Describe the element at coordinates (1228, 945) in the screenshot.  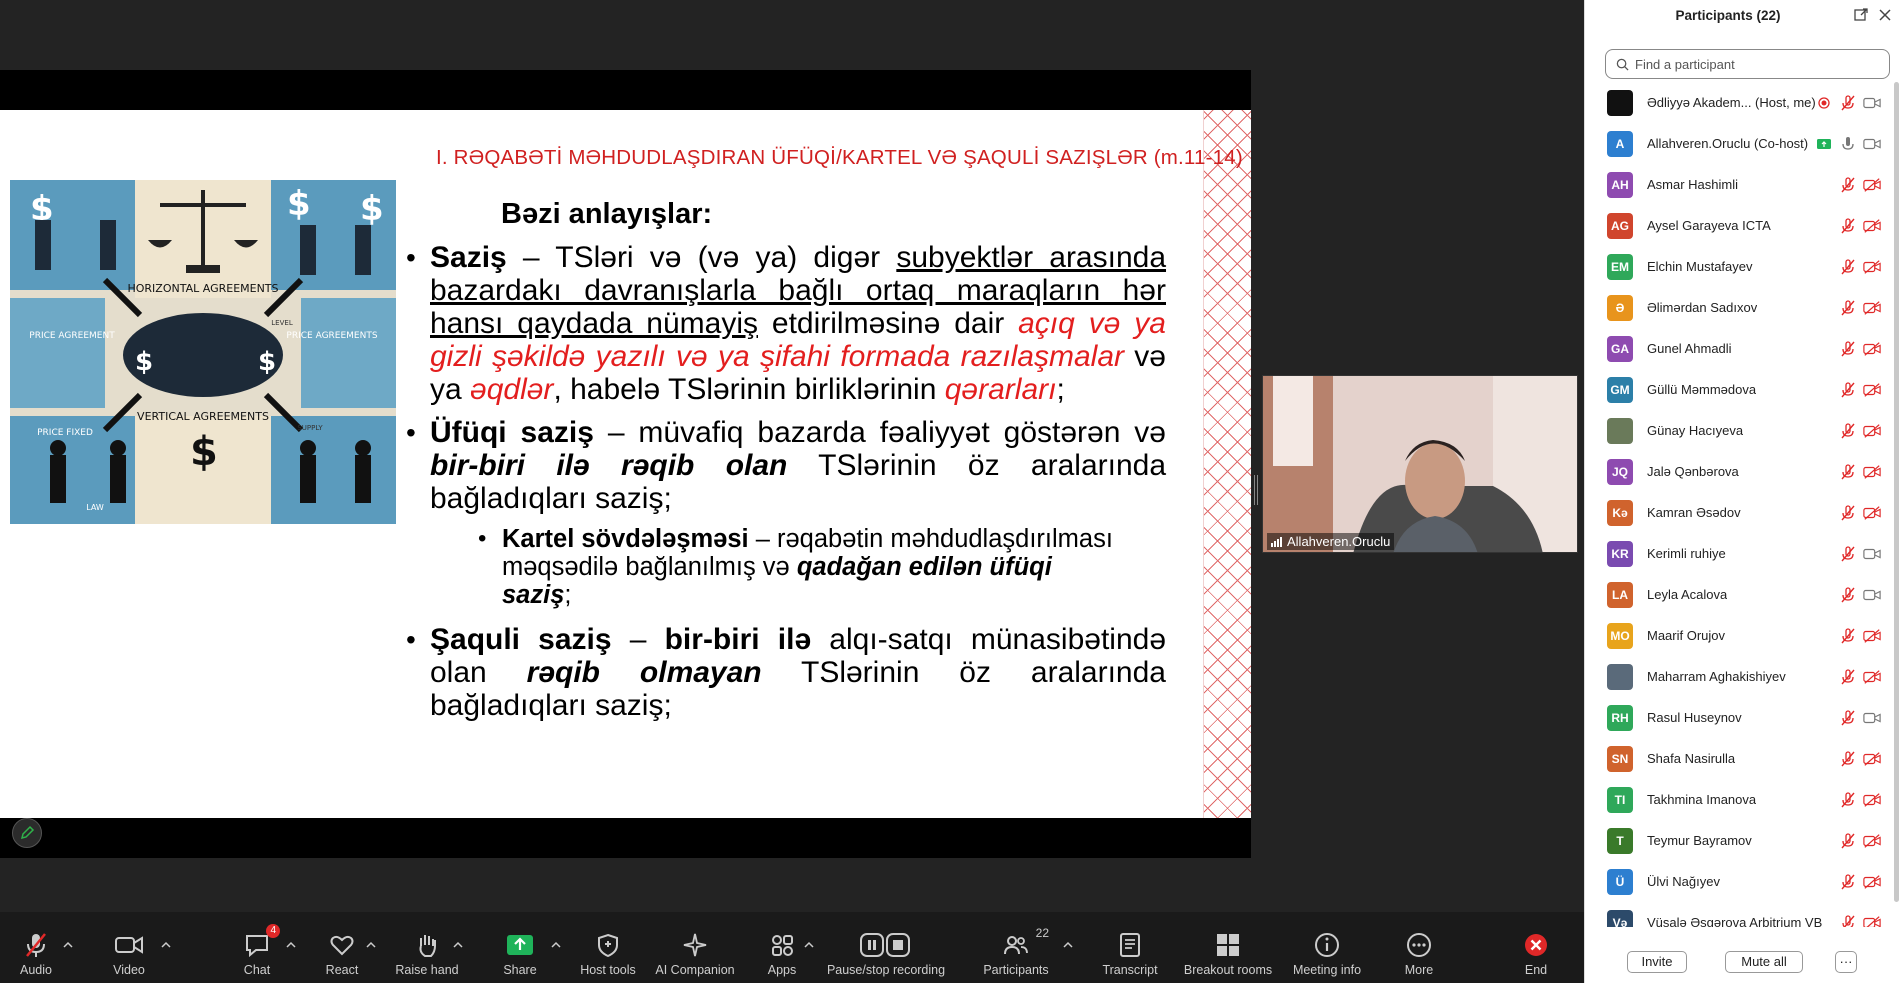
I see `grid-icon` at that location.